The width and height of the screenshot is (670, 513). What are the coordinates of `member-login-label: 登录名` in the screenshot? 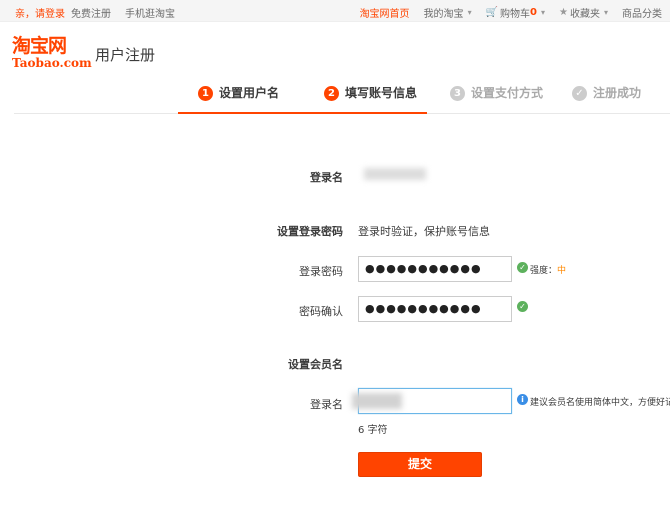 It's located at (326, 404).